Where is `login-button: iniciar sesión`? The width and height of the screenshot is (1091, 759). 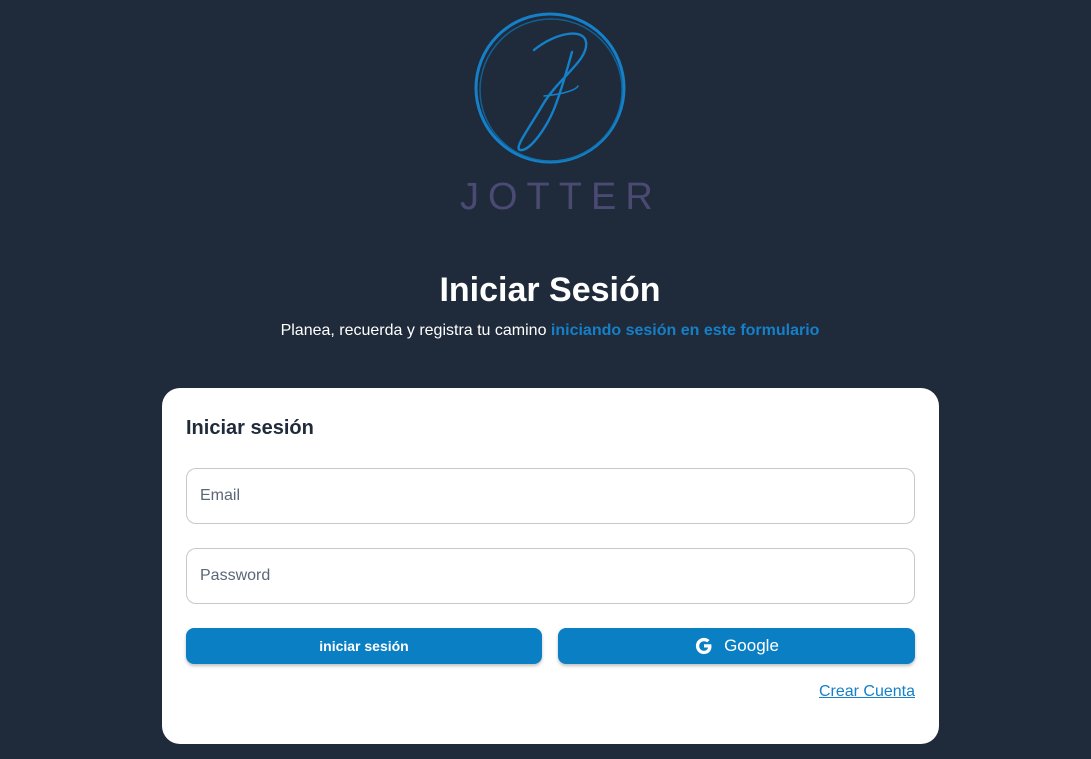
login-button: iniciar sesión is located at coordinates (364, 646).